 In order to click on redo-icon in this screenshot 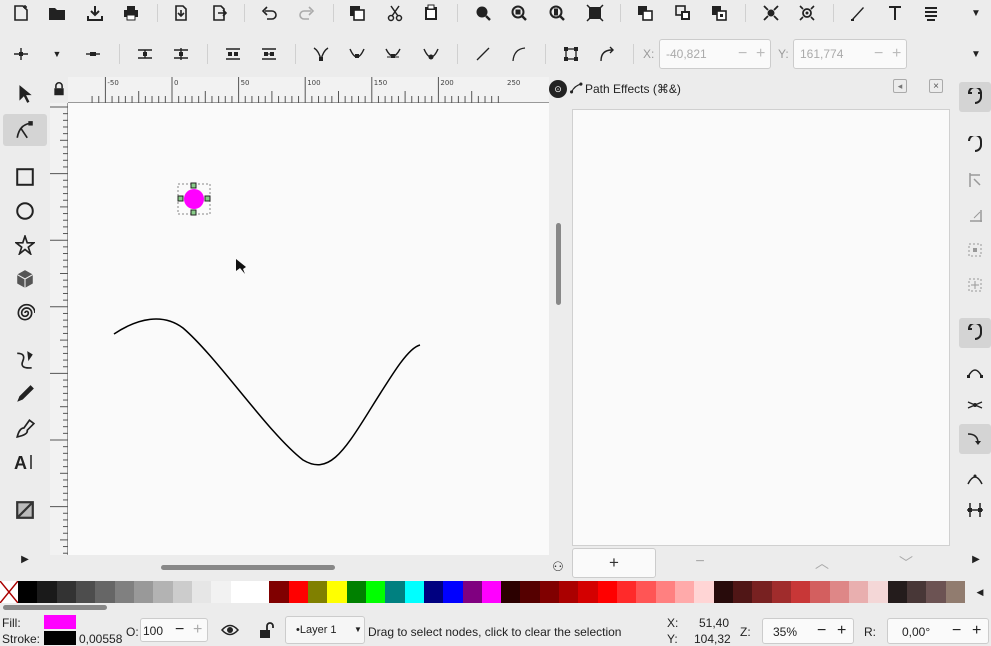, I will do `click(307, 13)`.